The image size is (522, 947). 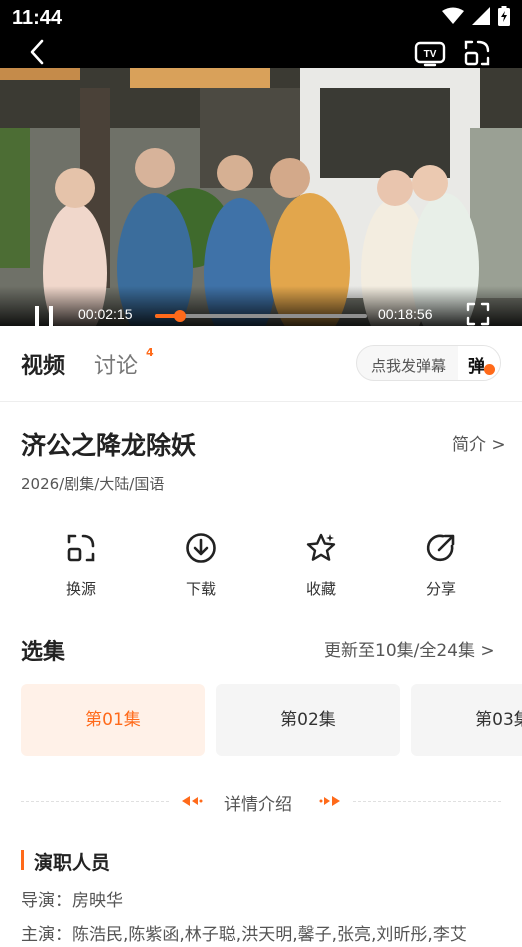 I want to click on cast-heading: 演职人员, so click(x=72, y=863).